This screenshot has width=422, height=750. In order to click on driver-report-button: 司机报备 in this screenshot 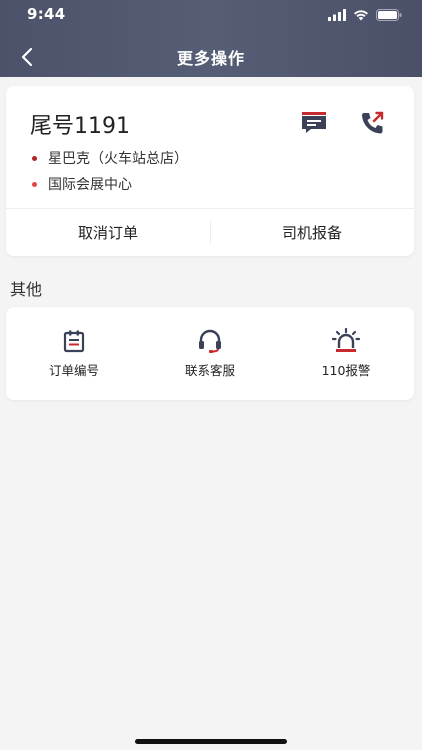, I will do `click(312, 232)`.